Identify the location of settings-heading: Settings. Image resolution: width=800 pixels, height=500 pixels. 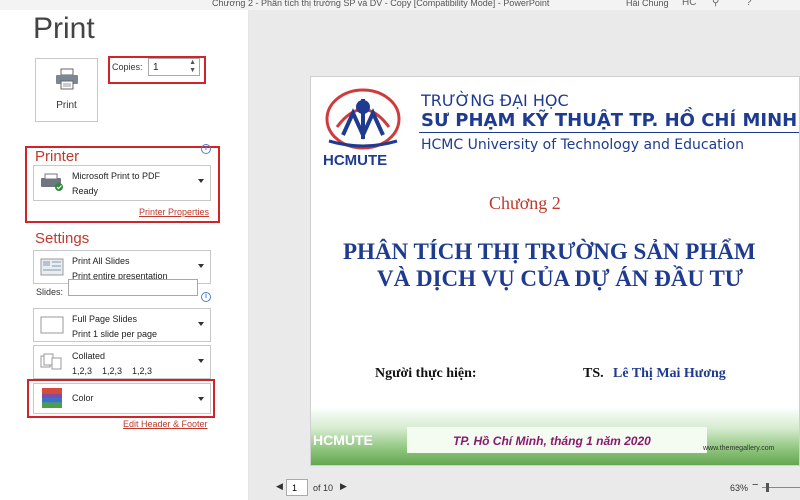
(62, 238).